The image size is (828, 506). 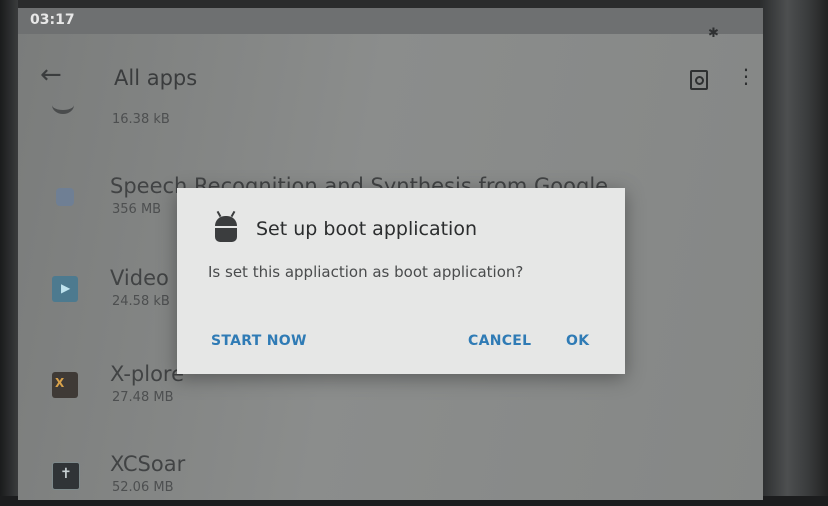 I want to click on device-bezel-left, so click(x=9, y=253).